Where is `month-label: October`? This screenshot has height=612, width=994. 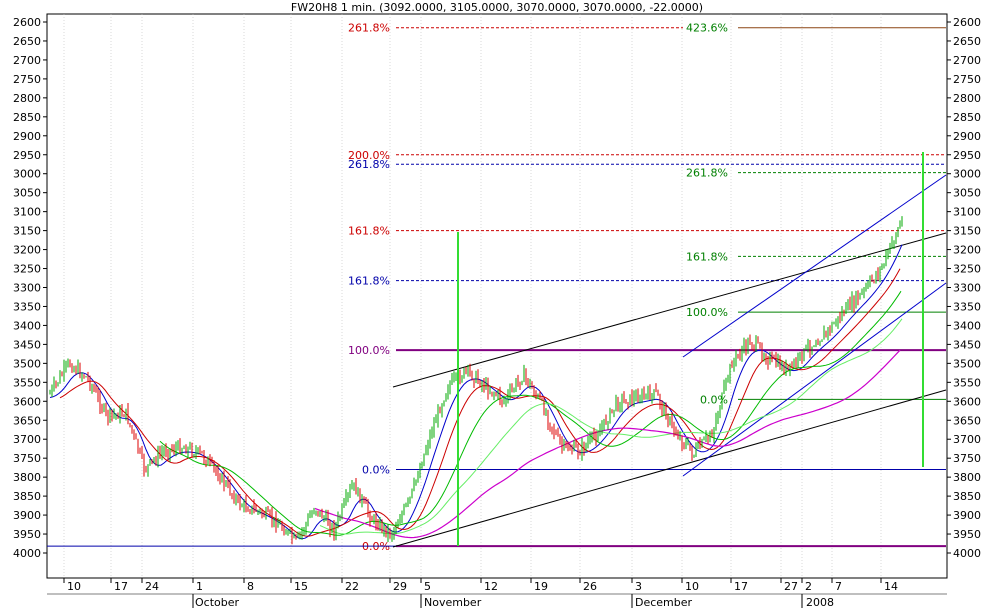
month-label: October is located at coordinates (217, 602).